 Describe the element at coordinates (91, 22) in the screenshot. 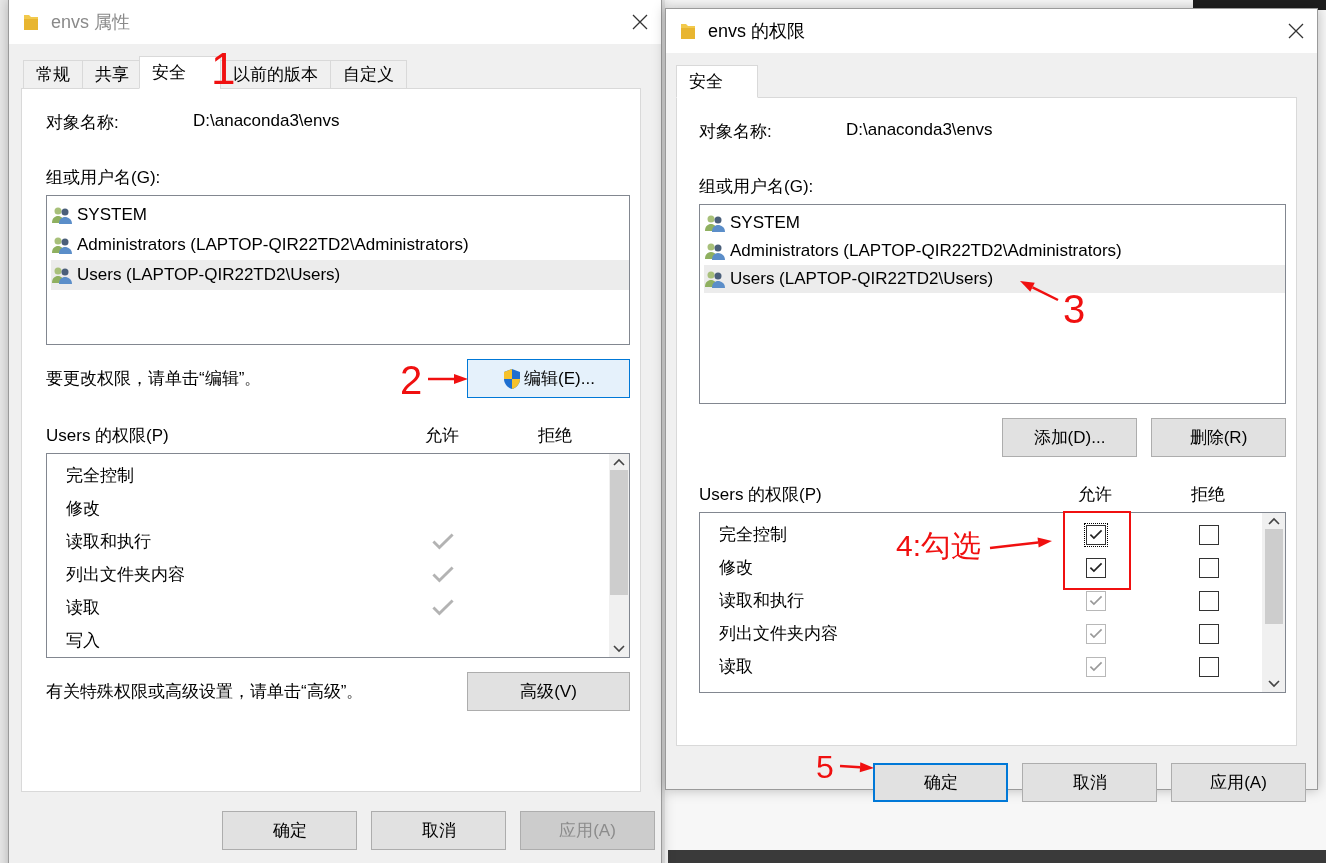

I see `window-title: envs 属性` at that location.